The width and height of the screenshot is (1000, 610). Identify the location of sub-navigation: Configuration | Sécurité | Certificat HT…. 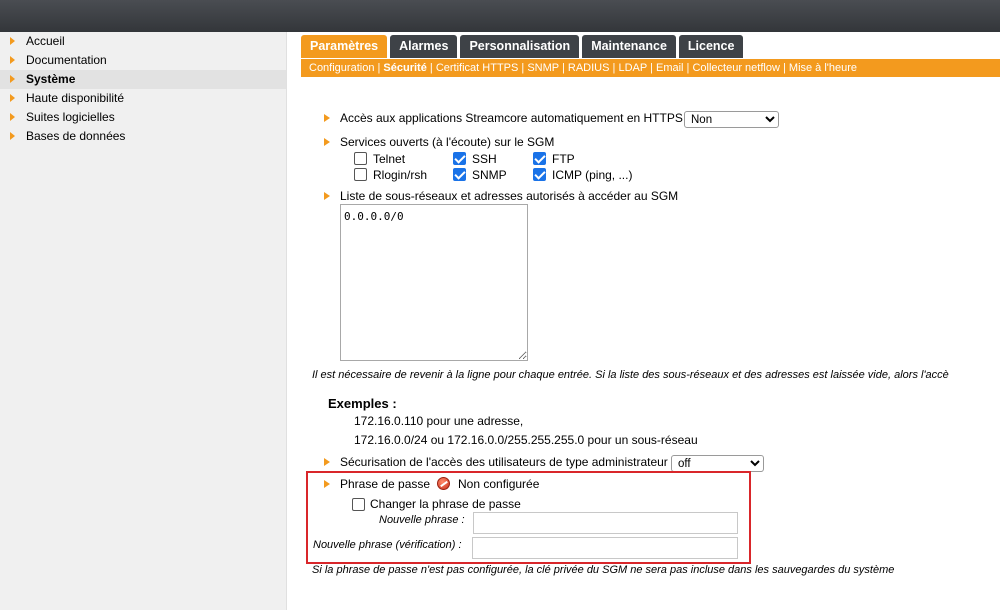
(650, 68).